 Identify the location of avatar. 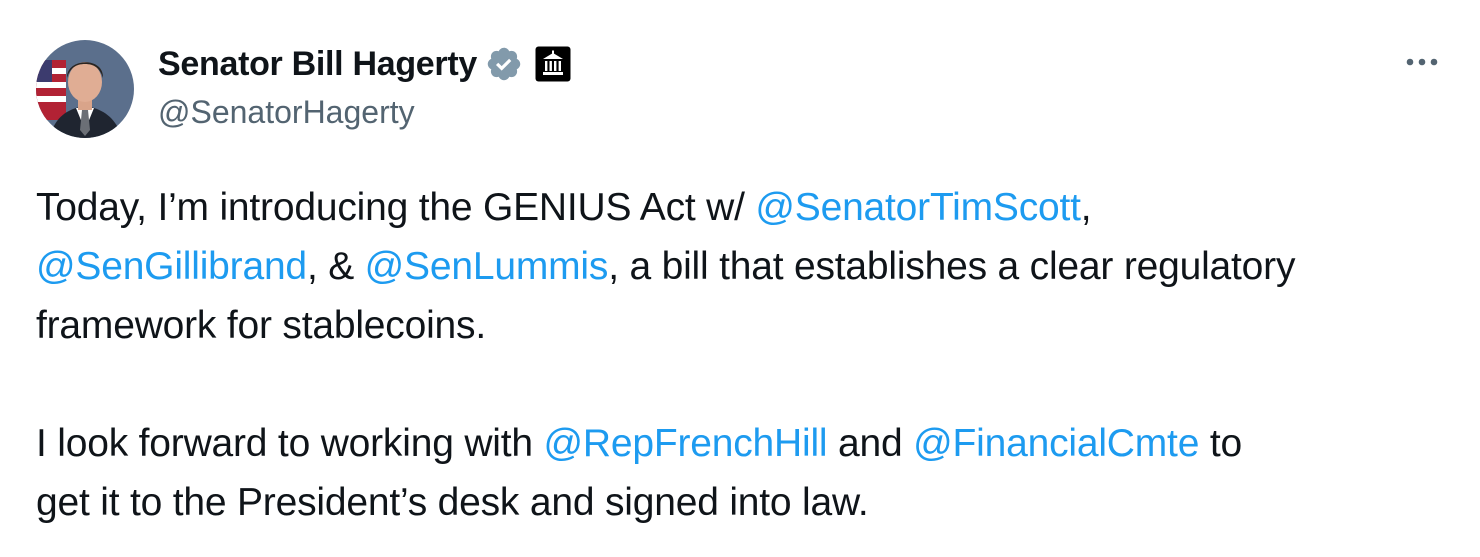
(85, 89).